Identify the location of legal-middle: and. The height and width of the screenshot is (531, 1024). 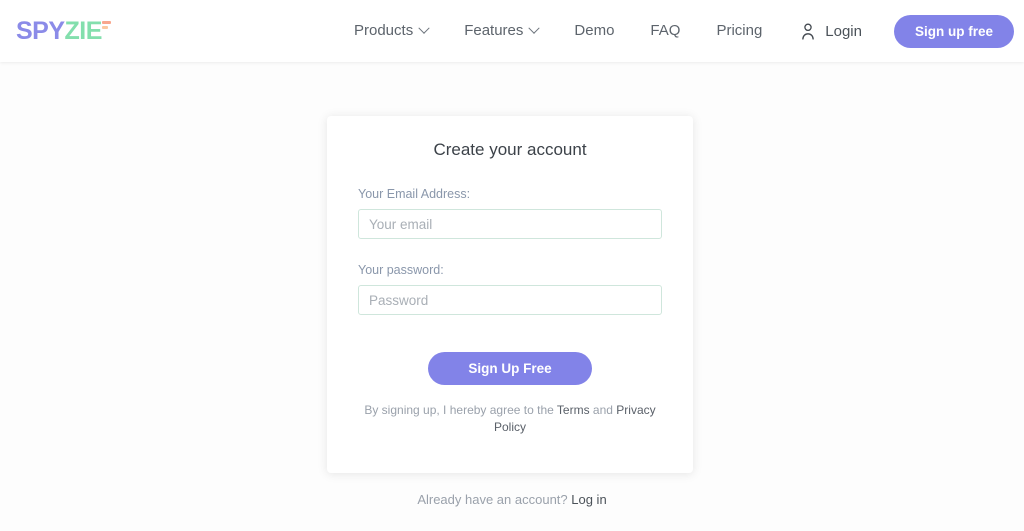
(603, 410).